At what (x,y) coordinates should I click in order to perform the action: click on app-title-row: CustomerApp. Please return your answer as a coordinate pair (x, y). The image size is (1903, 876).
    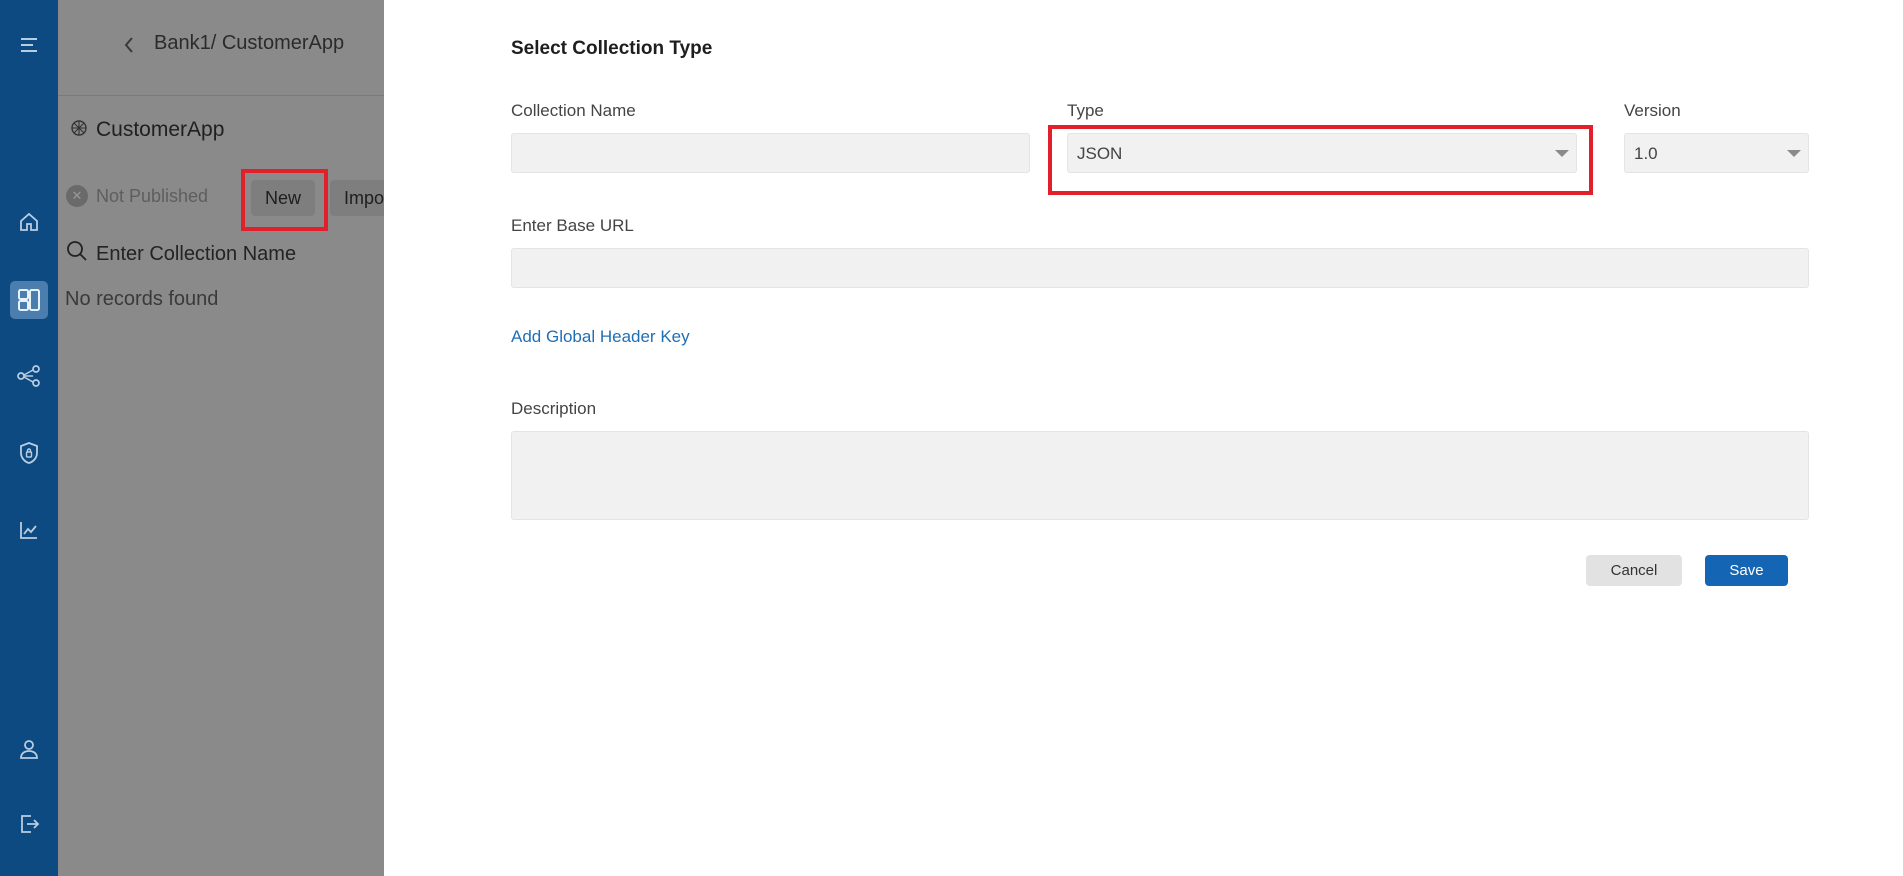
    Looking at the image, I should click on (147, 130).